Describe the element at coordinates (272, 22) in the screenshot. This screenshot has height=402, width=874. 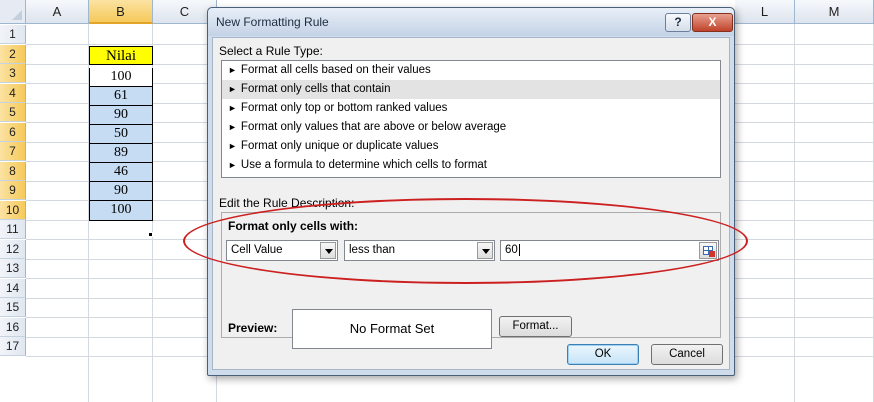
I see `dialog-title: New Formatting Rule` at that location.